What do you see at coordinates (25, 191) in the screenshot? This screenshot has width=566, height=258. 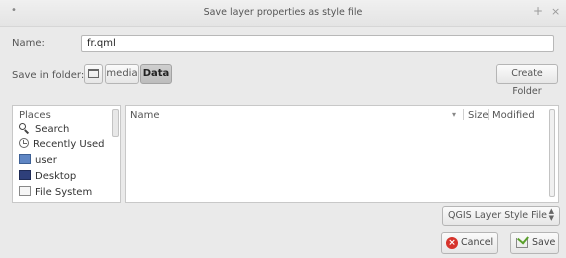 I see `filesystem-icon` at bounding box center [25, 191].